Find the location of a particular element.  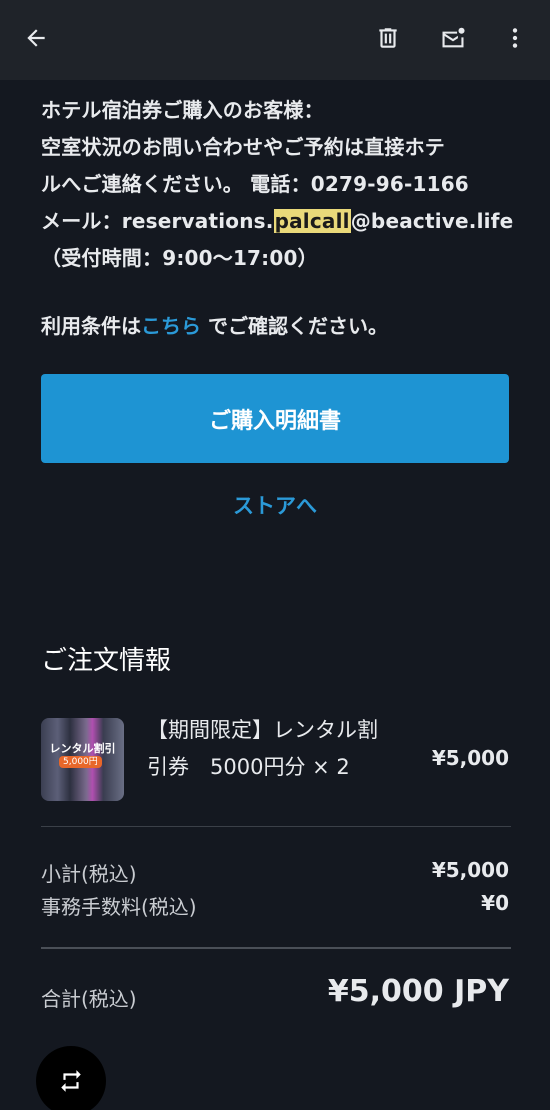

item-thumbnail: レンタル割引 5,000円 is located at coordinates (82, 759).